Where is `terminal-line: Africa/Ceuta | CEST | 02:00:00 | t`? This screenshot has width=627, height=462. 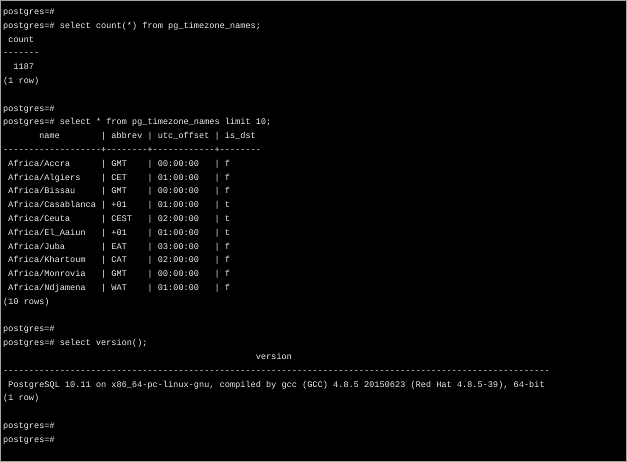
terminal-line: Africa/Ceuta | CEST | 02:00:00 | t is located at coordinates (118, 219).